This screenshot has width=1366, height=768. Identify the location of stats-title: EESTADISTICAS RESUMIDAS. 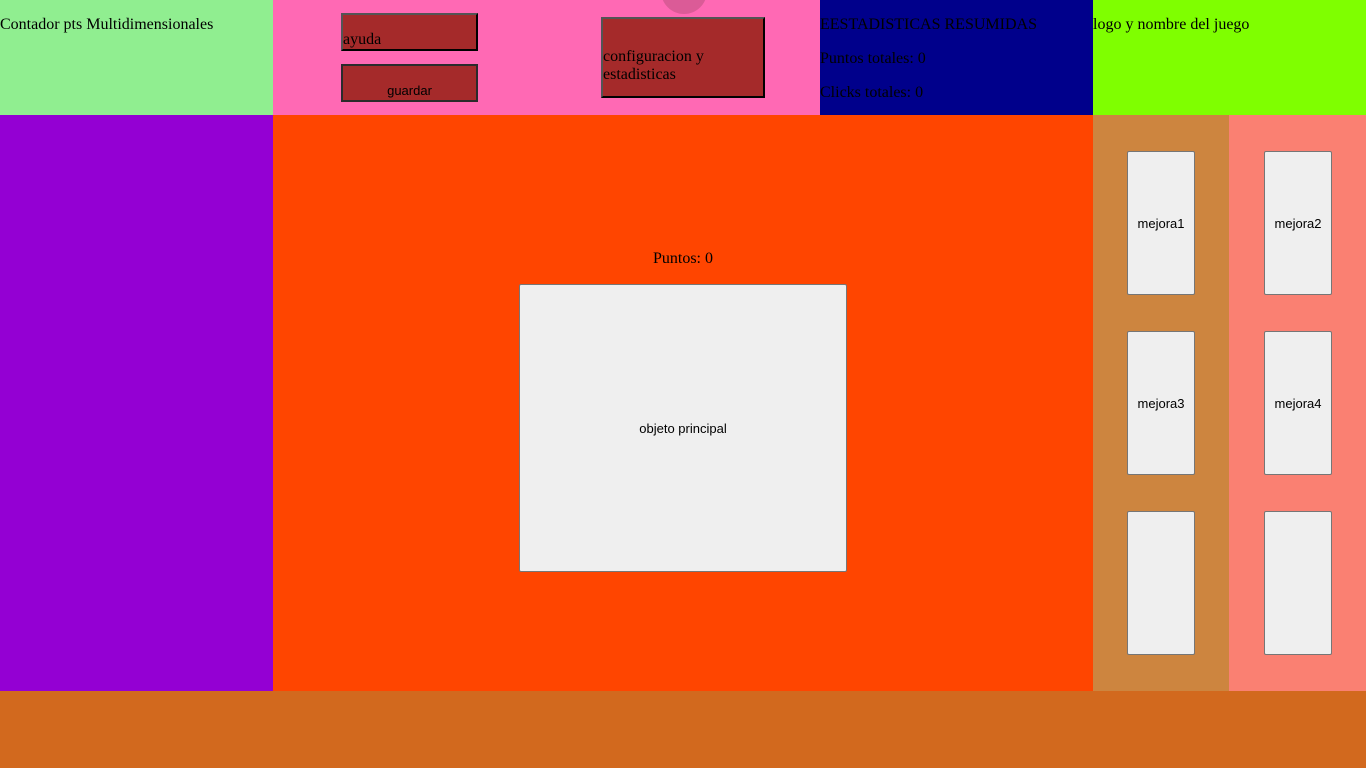
(928, 24).